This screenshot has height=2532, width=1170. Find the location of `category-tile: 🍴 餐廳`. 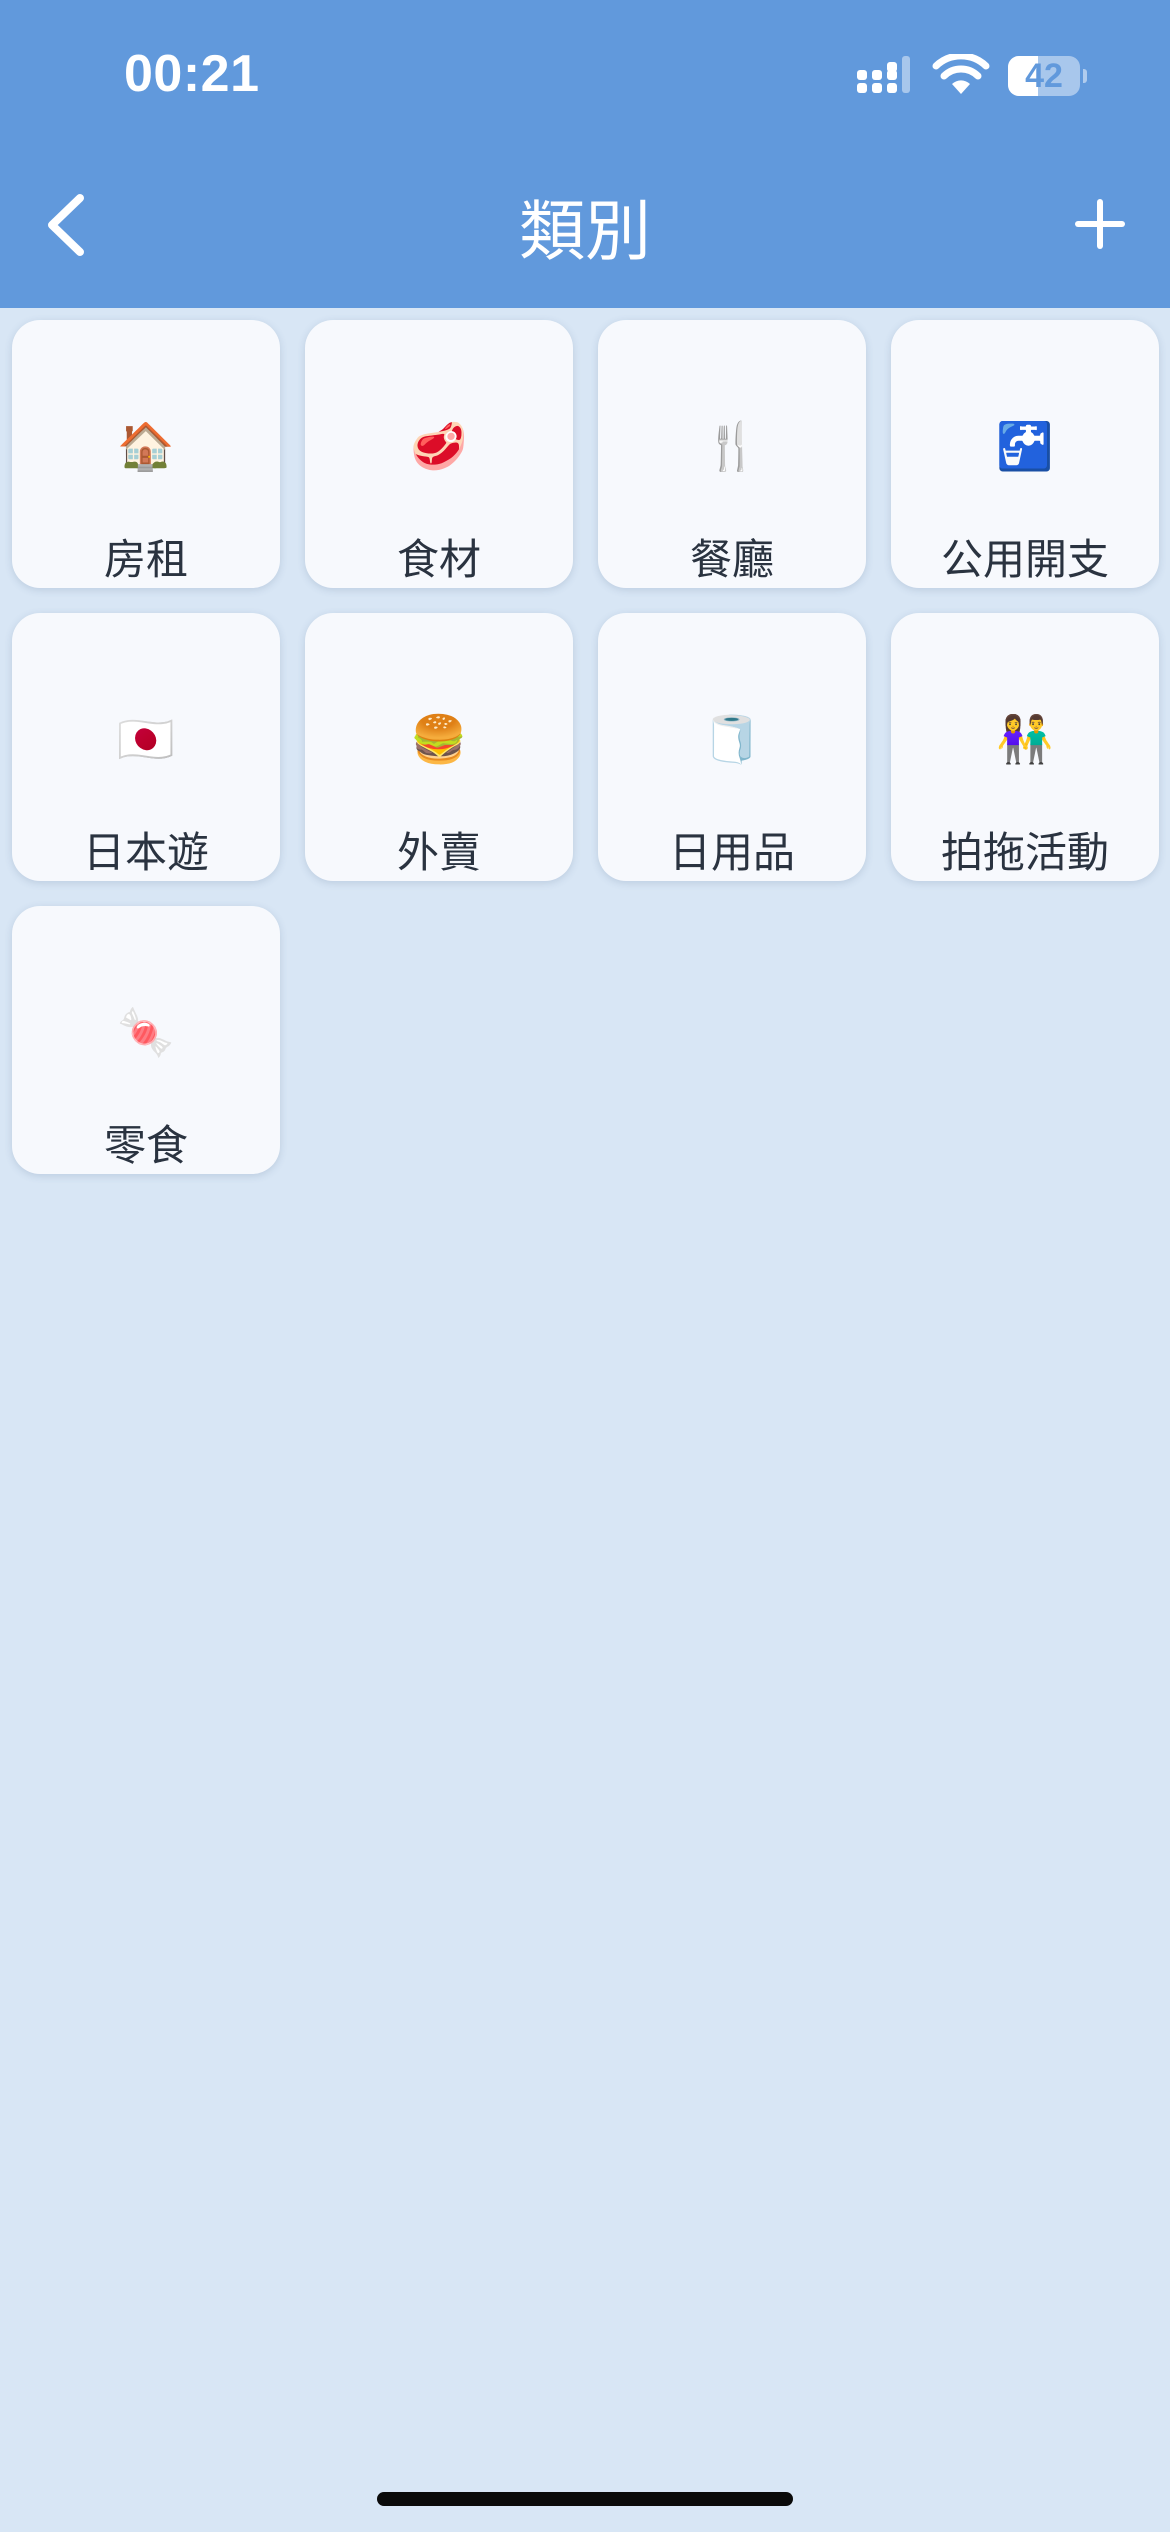

category-tile: 🍴 餐廳 is located at coordinates (732, 454).